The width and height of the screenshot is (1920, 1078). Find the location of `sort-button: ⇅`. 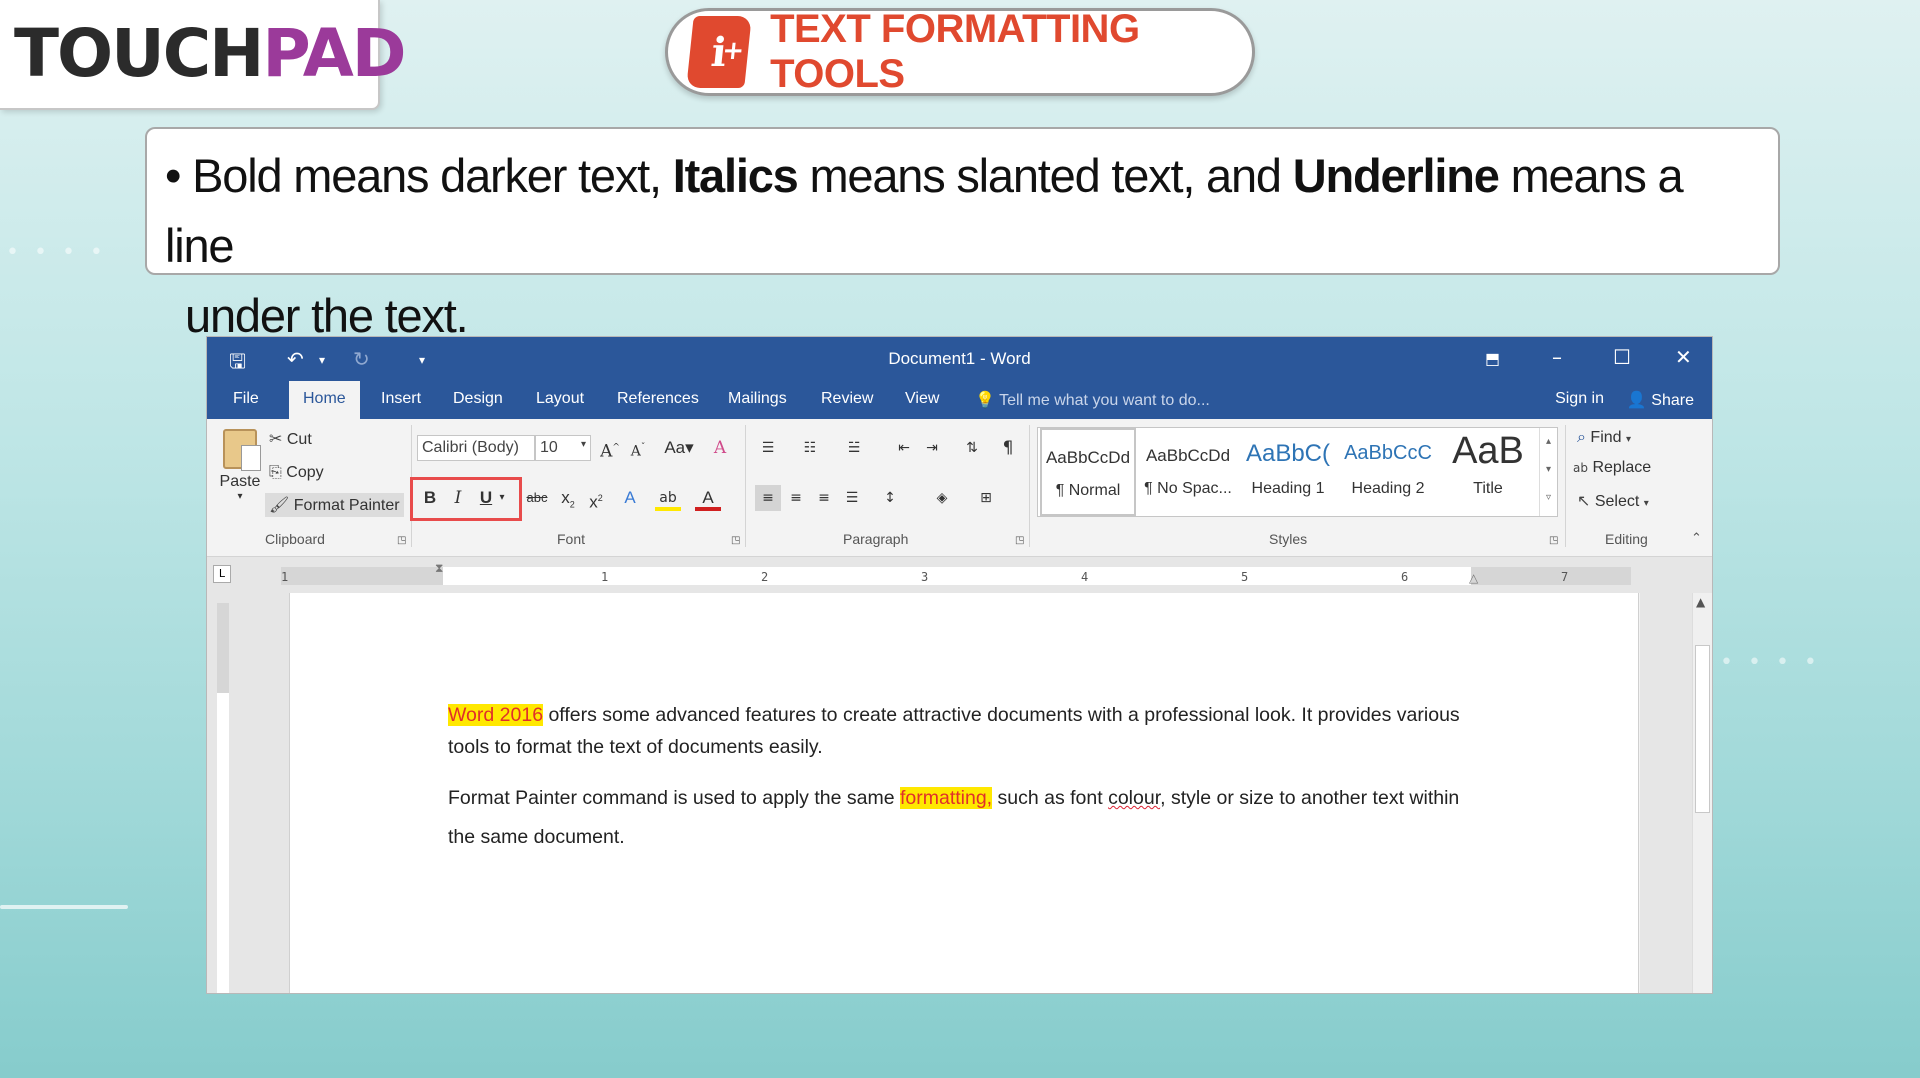

sort-button: ⇅ is located at coordinates (972, 448).